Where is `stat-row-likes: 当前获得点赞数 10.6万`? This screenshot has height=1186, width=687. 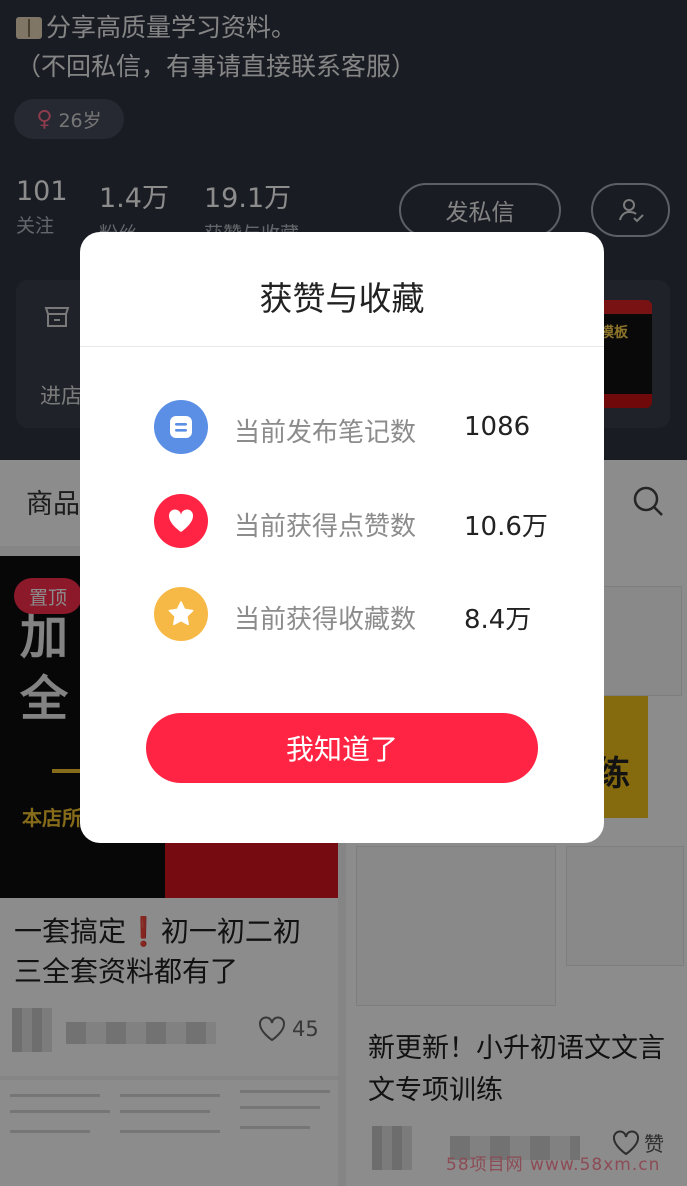
stat-row-likes: 当前获得点赞数 10.6万 is located at coordinates (364, 522).